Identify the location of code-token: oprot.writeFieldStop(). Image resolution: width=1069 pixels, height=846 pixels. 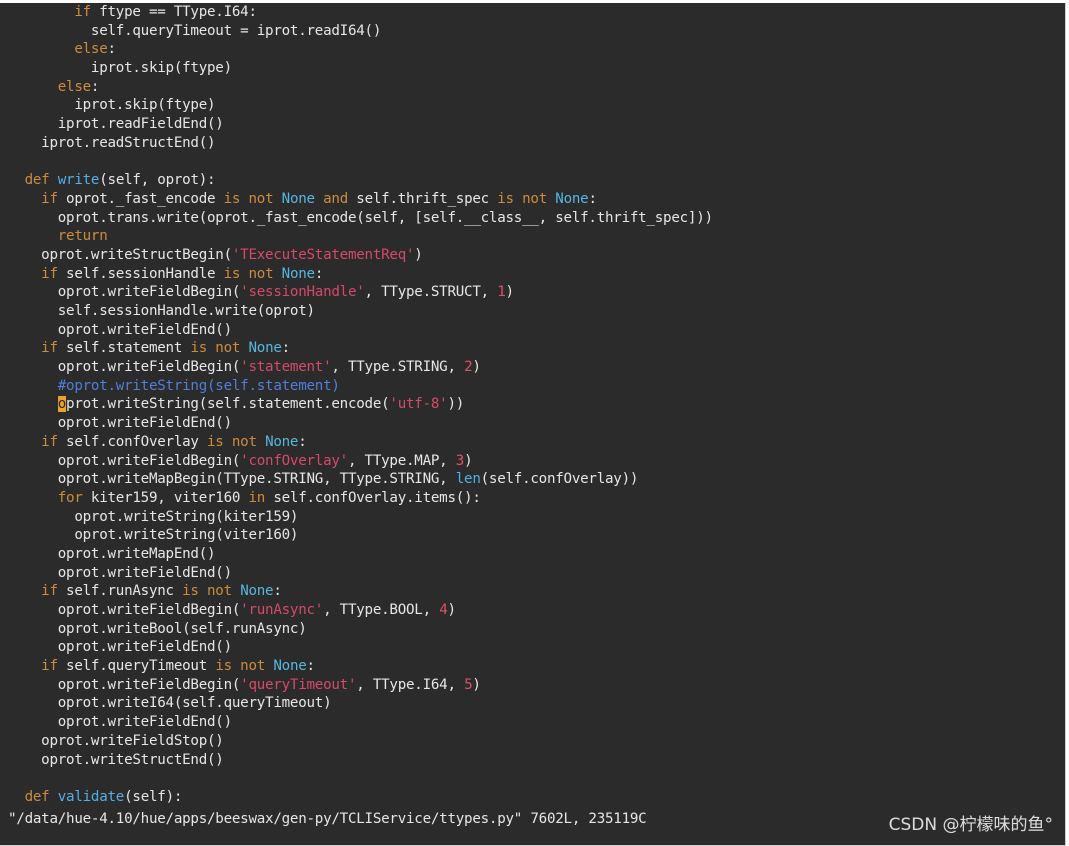
(116, 740).